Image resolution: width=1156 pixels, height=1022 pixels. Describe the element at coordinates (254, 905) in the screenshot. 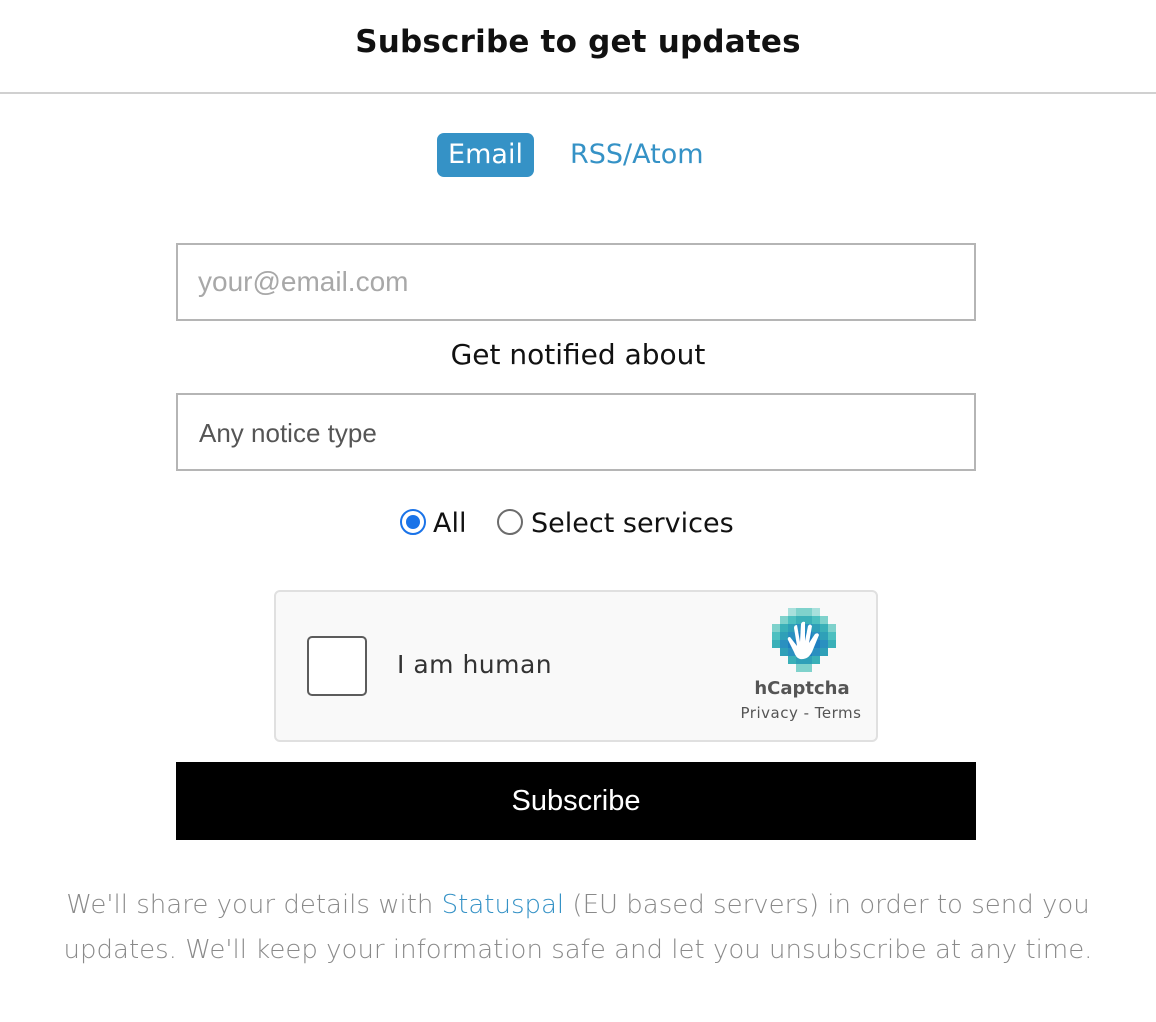

I see `privacy-note-text-before: We'll share your details with` at that location.